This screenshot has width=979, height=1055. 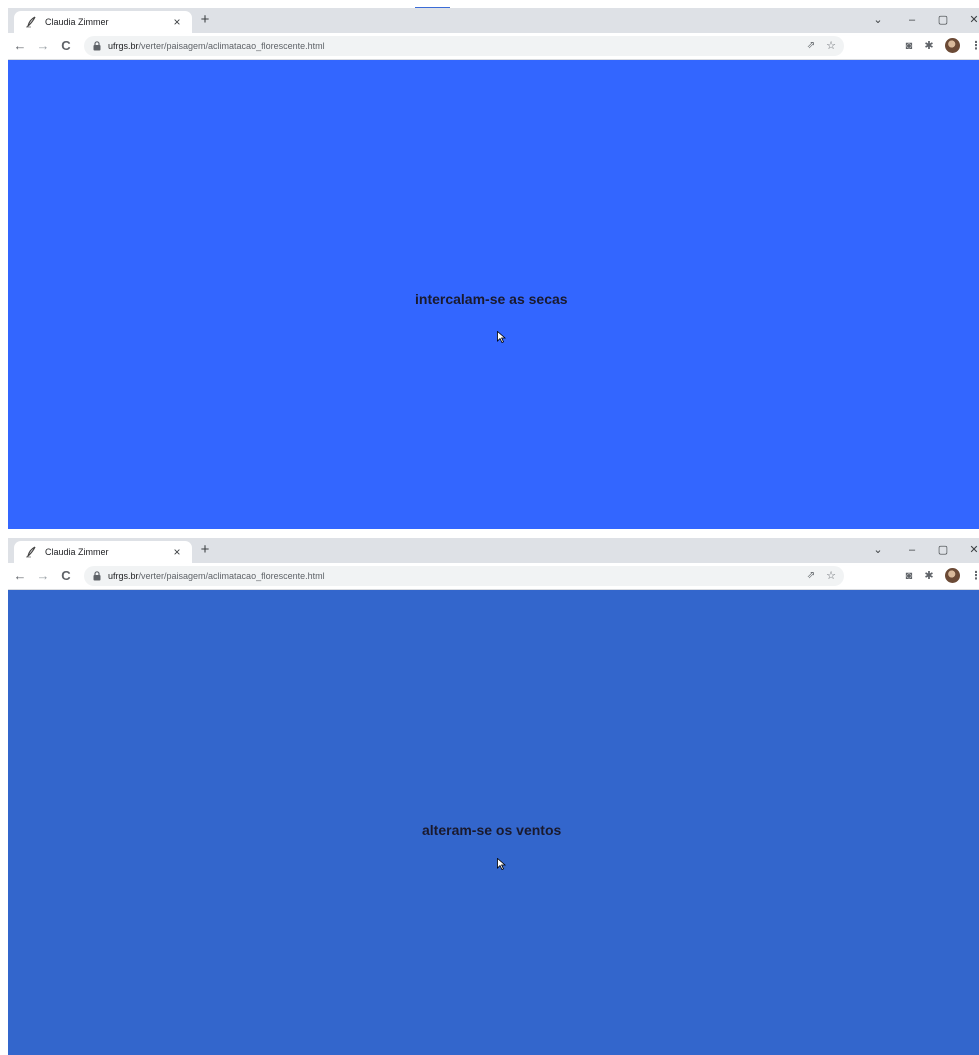 What do you see at coordinates (492, 830) in the screenshot?
I see `poem-line: alteram-se os ventos` at bounding box center [492, 830].